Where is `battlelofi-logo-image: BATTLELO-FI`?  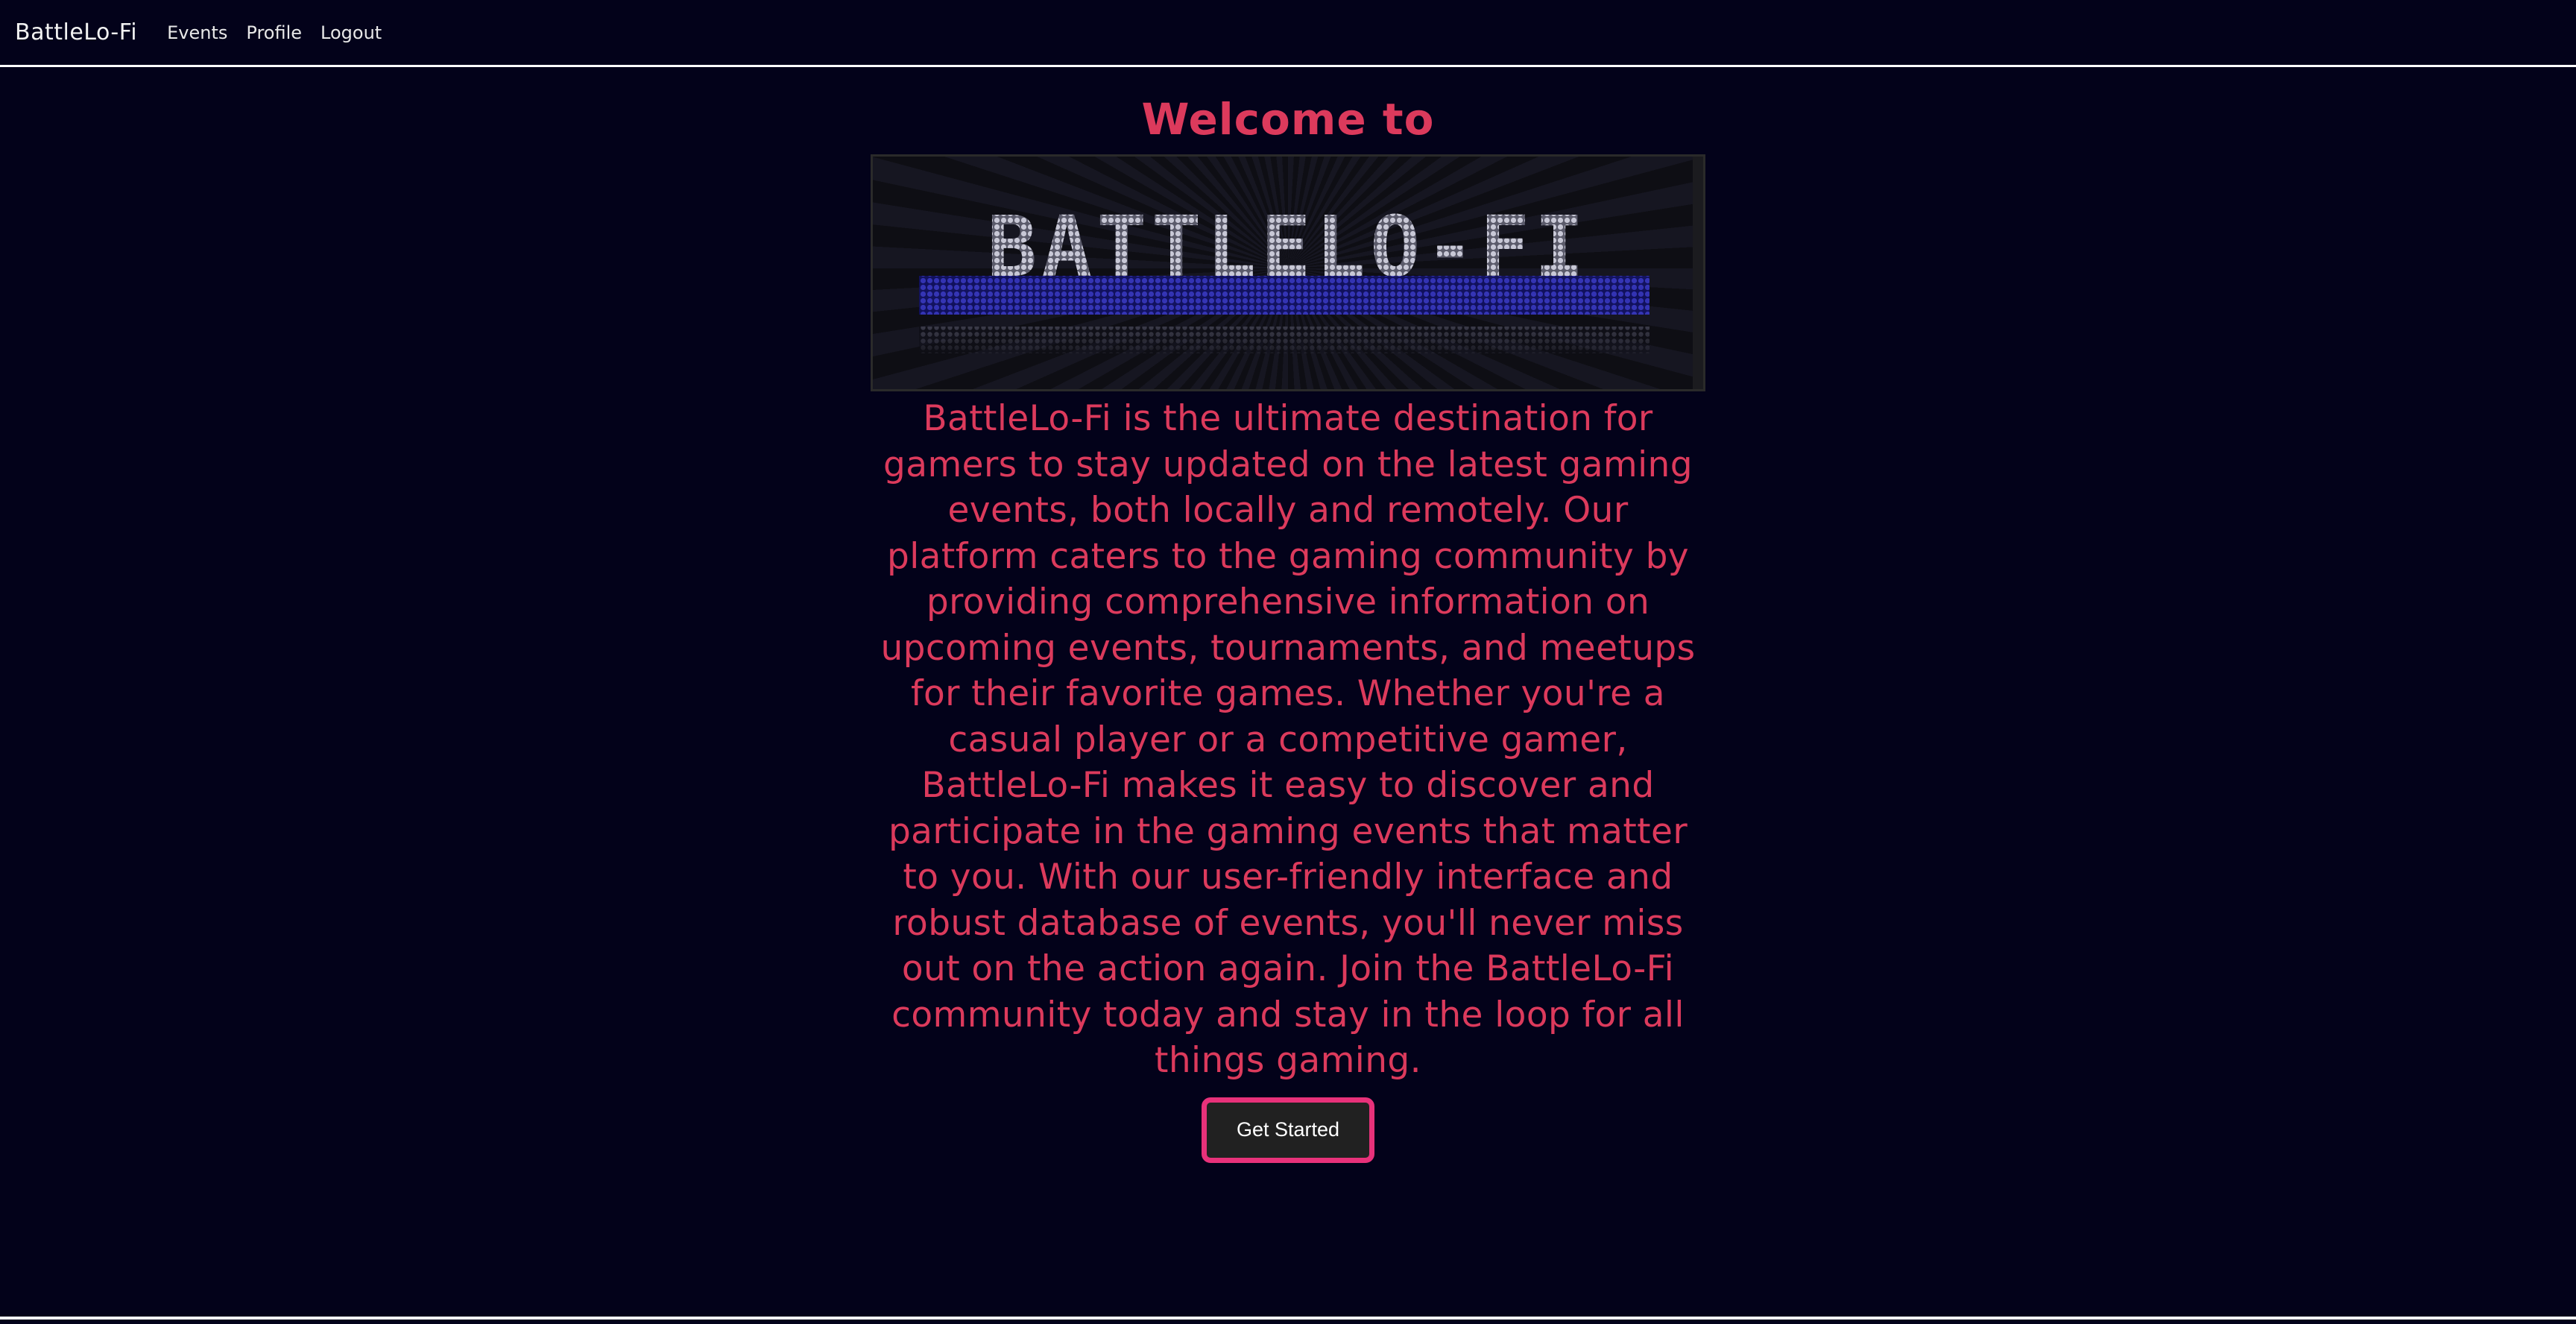 battlelofi-logo-image: BATTLELO-FI is located at coordinates (1288, 272).